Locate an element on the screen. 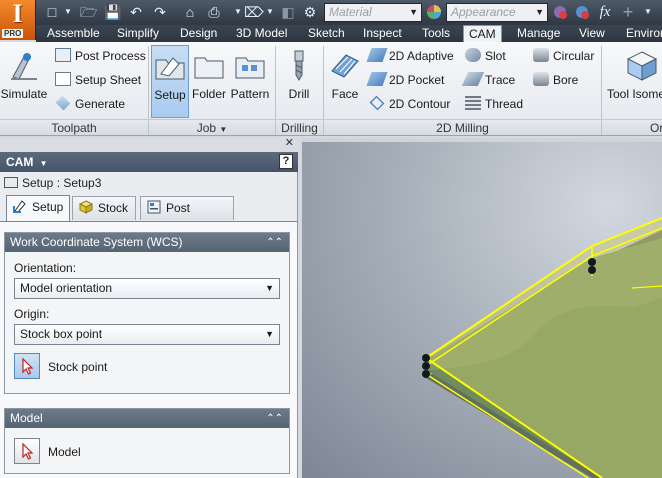 The image size is (662, 478). save-icon: 💾 is located at coordinates (112, 12).